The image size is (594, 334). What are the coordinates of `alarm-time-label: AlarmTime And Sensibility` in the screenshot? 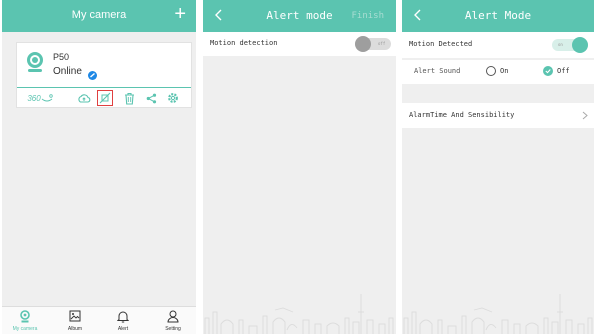 It's located at (462, 115).